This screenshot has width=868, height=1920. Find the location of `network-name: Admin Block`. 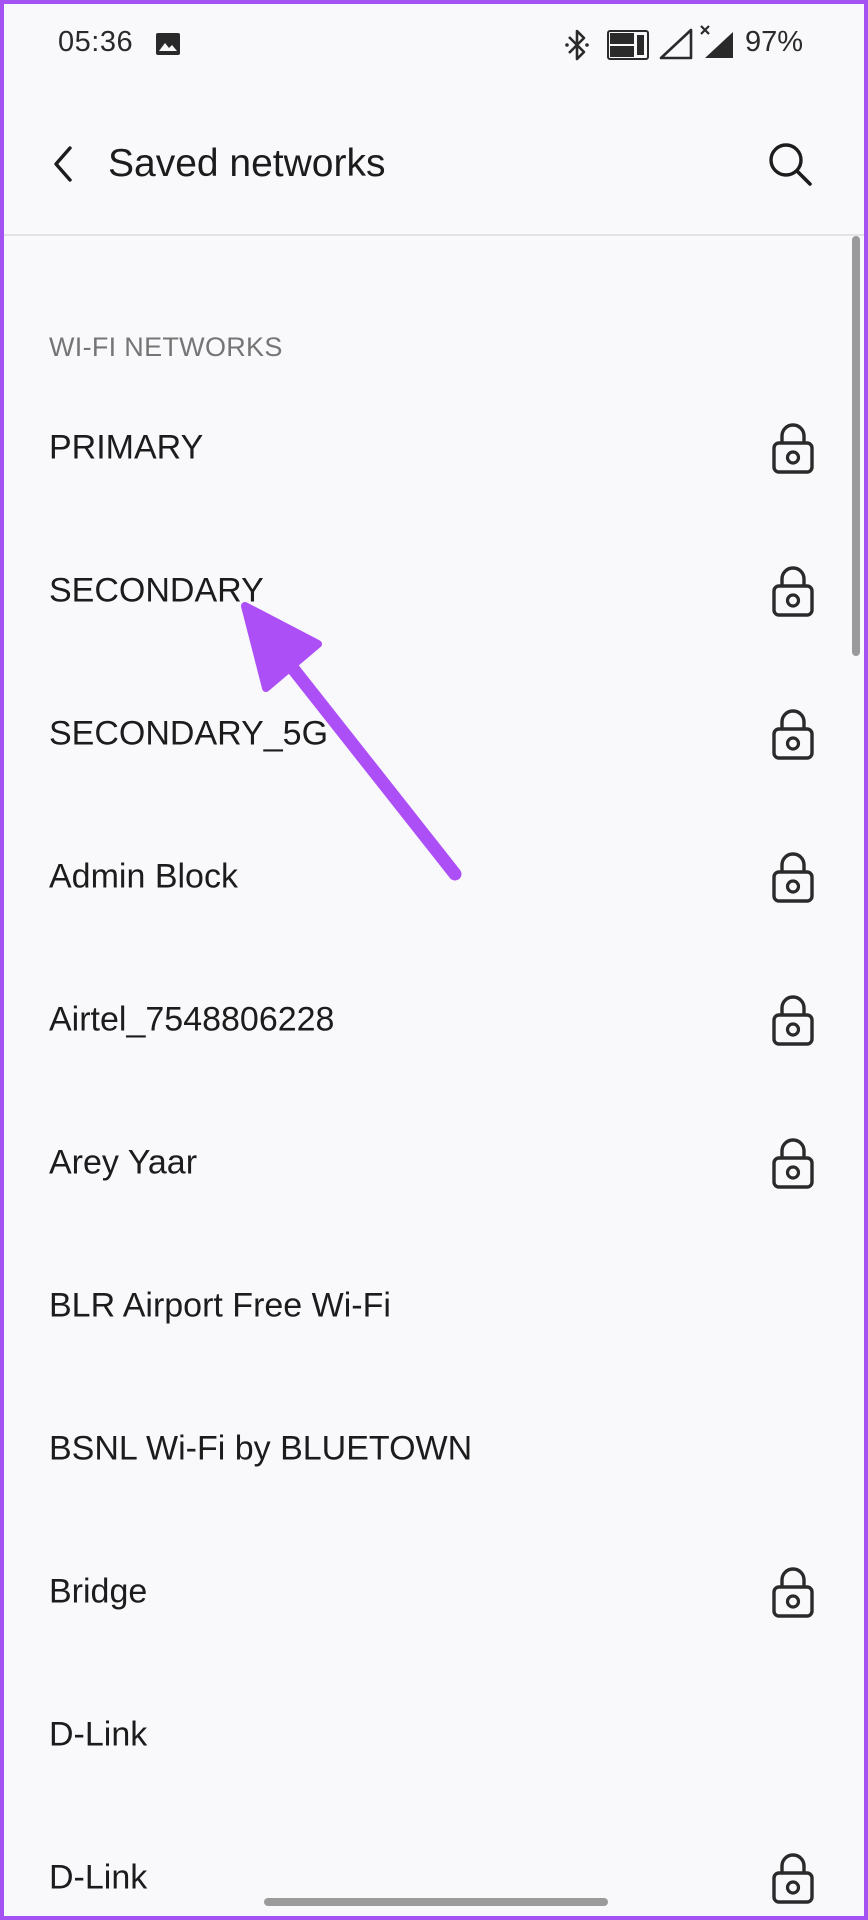

network-name: Admin Block is located at coordinates (143, 876).